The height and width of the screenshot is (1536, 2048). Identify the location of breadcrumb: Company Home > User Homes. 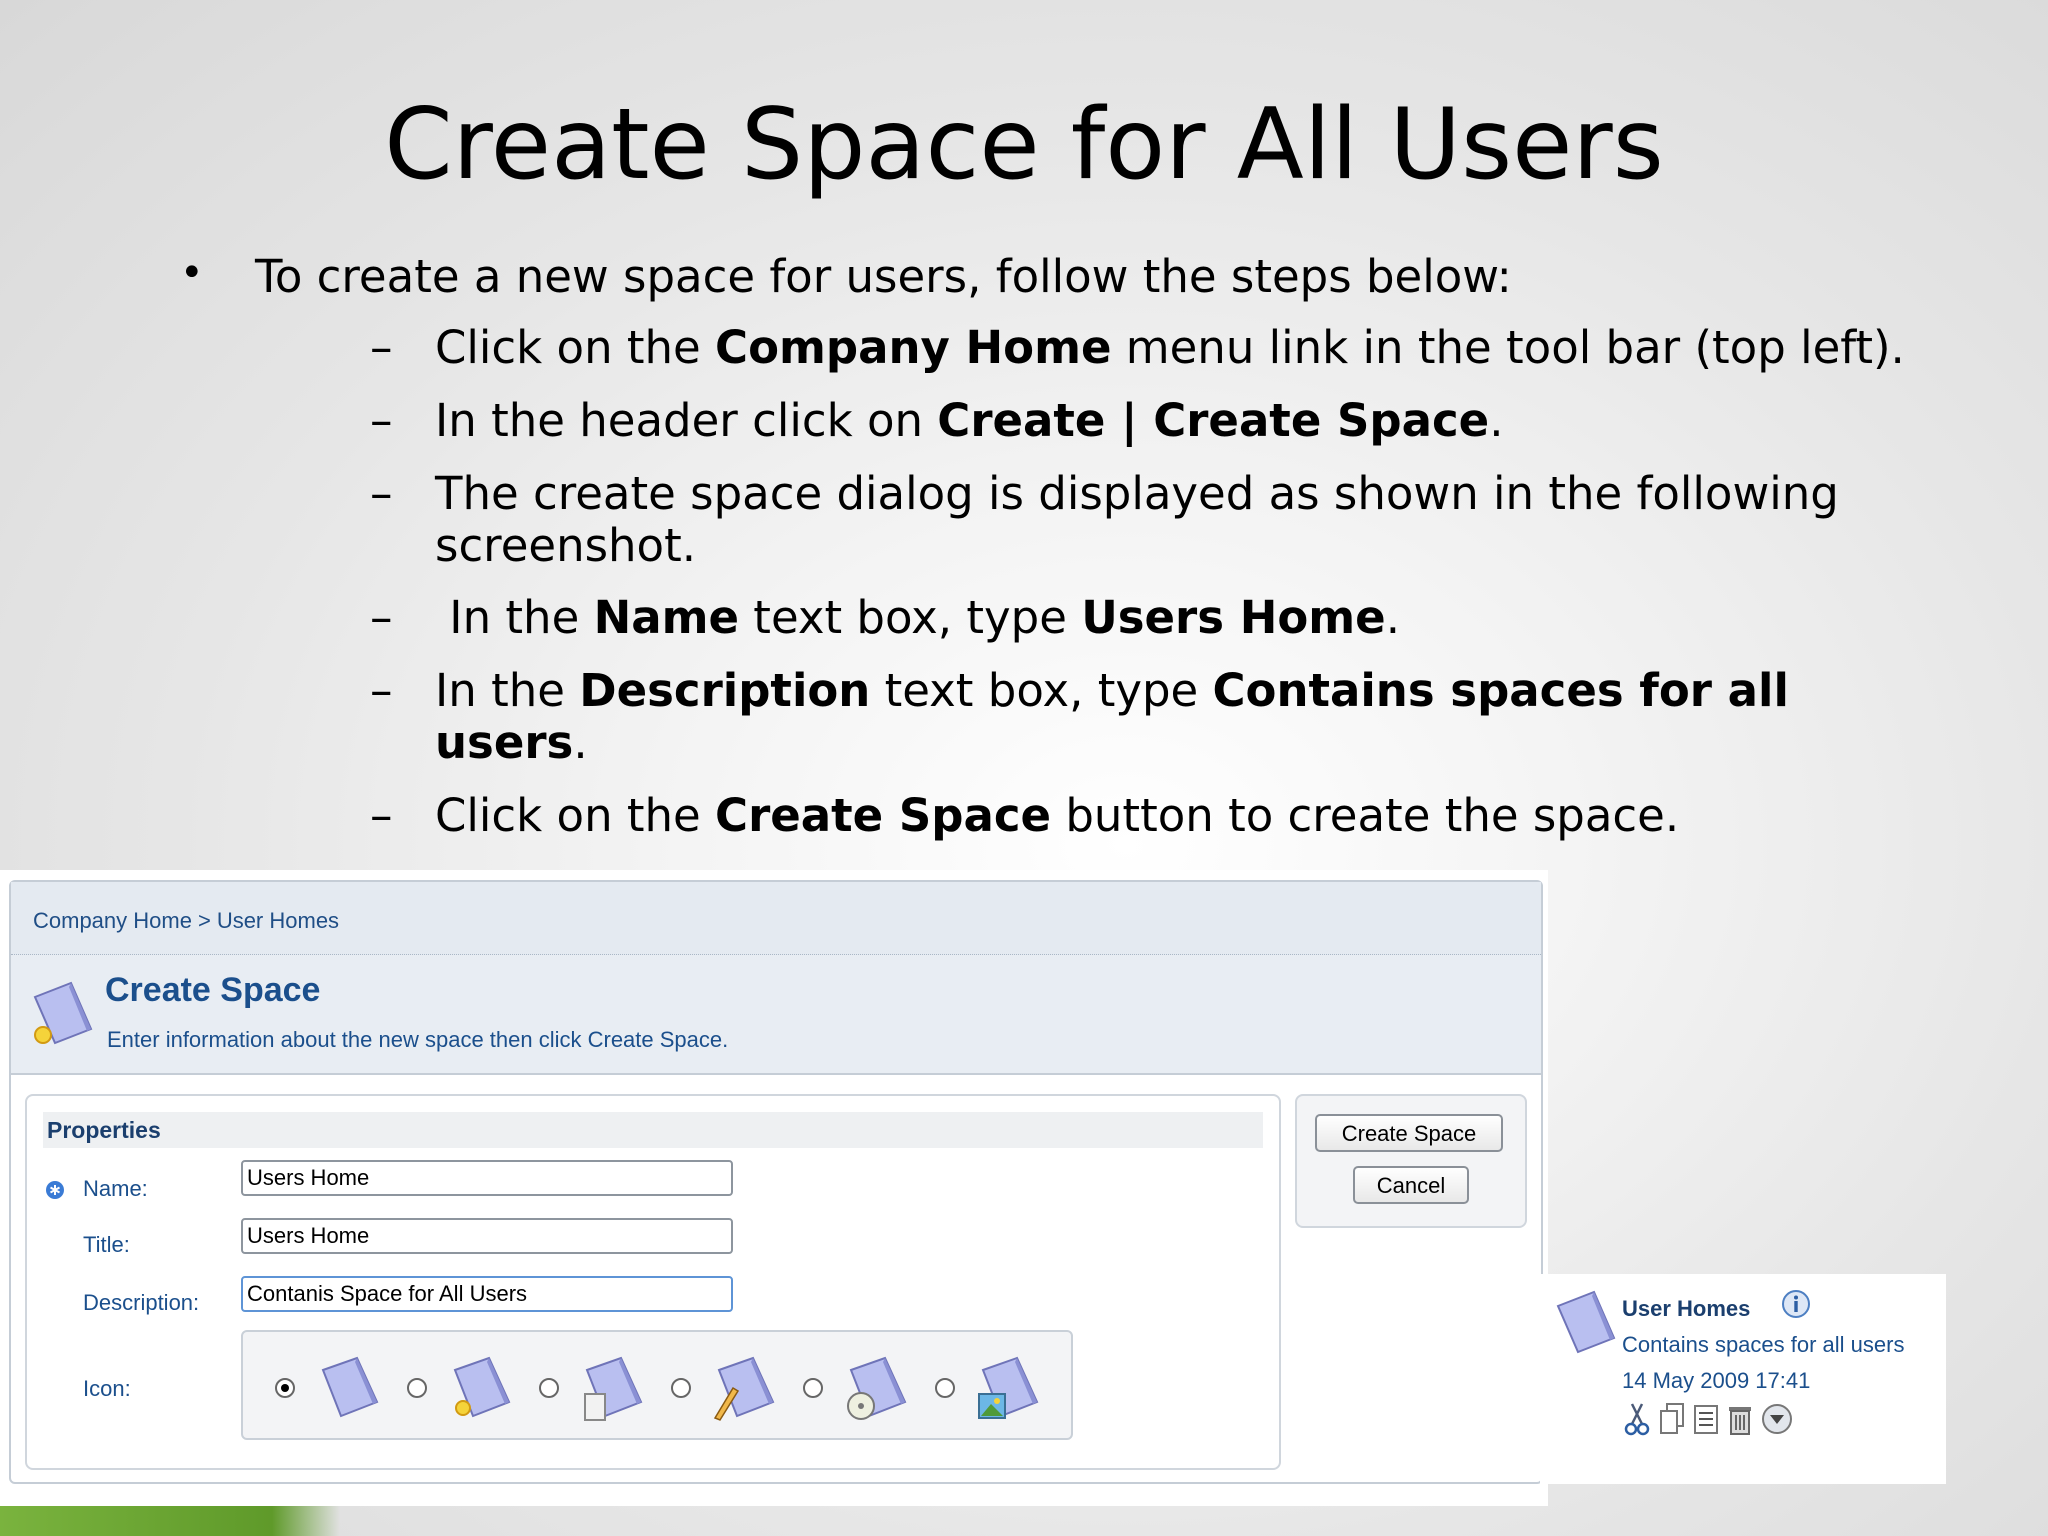
(189, 921).